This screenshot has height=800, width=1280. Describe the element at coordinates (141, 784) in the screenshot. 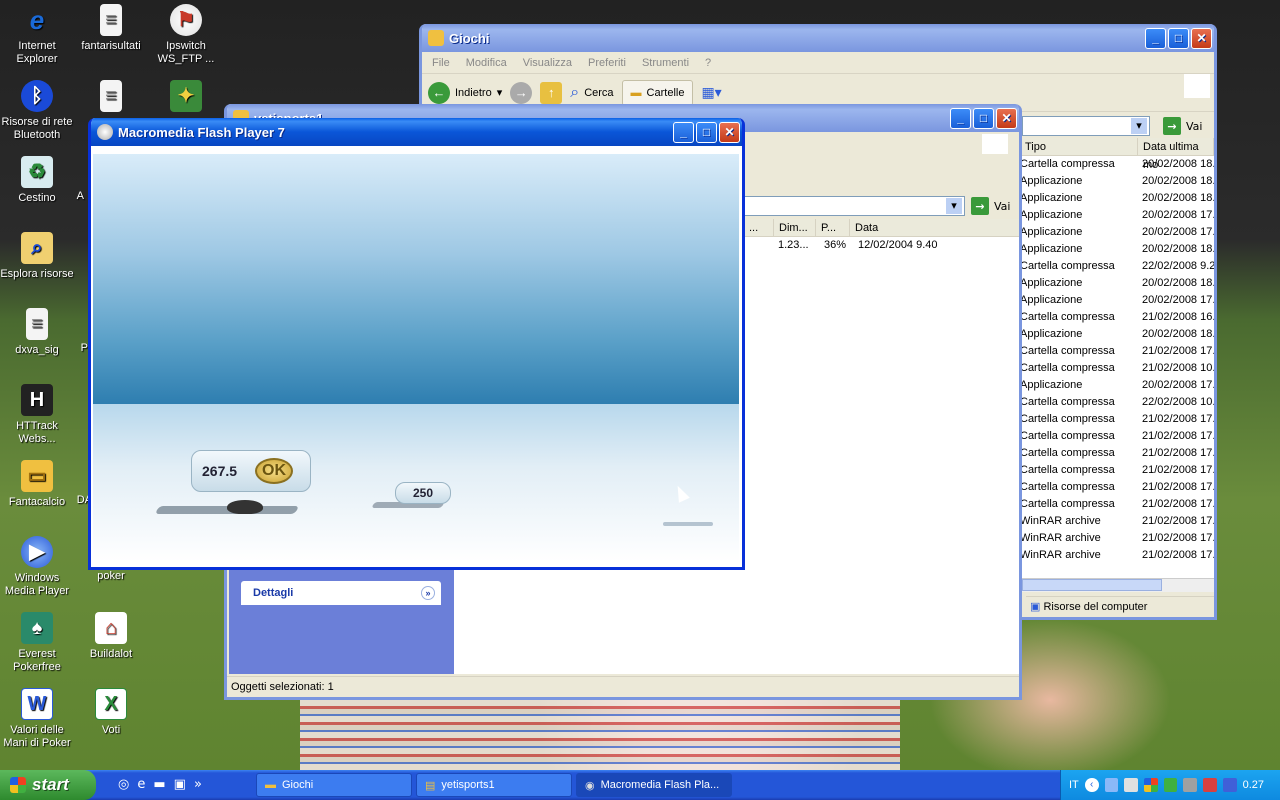

I see `internet-explorer-icon: e` at that location.